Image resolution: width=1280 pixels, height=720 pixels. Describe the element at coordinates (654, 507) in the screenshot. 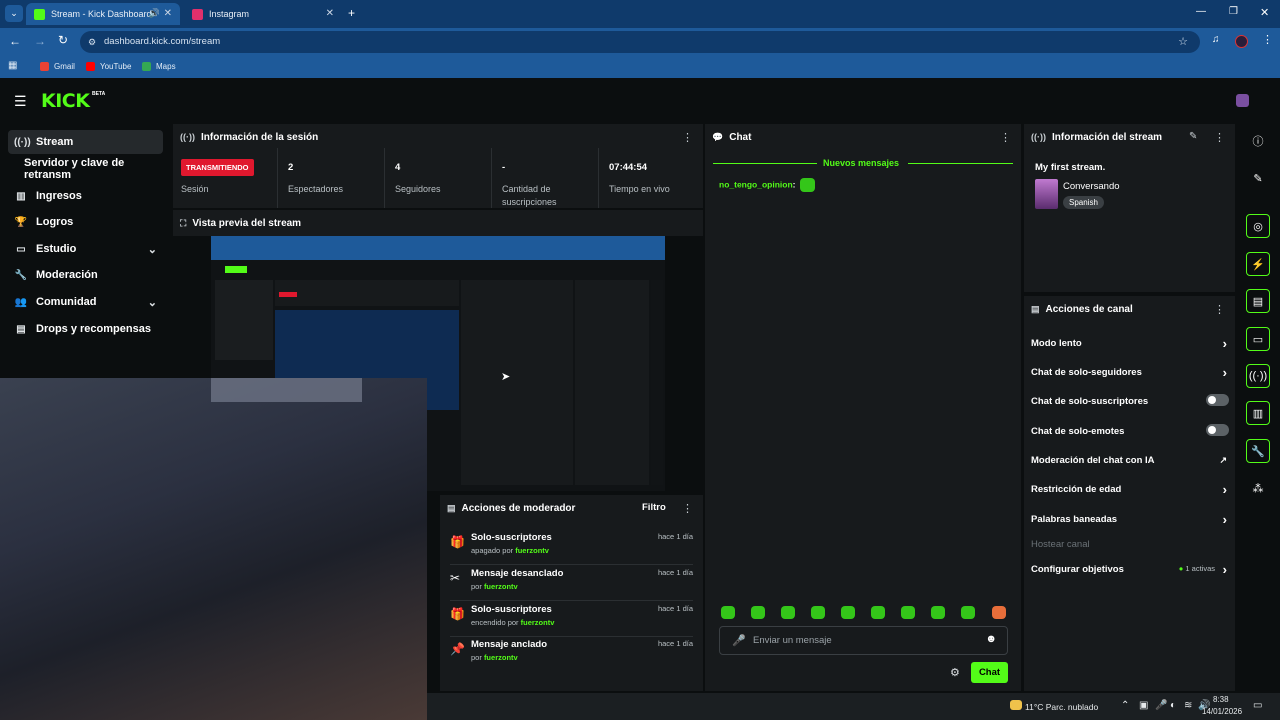

I see `filter-button: Filtro` at that location.